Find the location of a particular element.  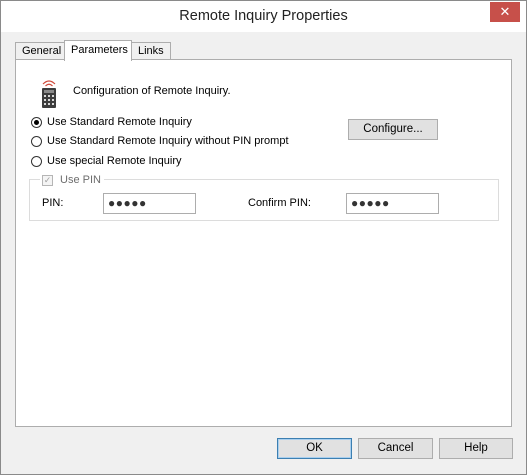

radio-label-standard: Use Standard Remote Inquiry is located at coordinates (119, 122).